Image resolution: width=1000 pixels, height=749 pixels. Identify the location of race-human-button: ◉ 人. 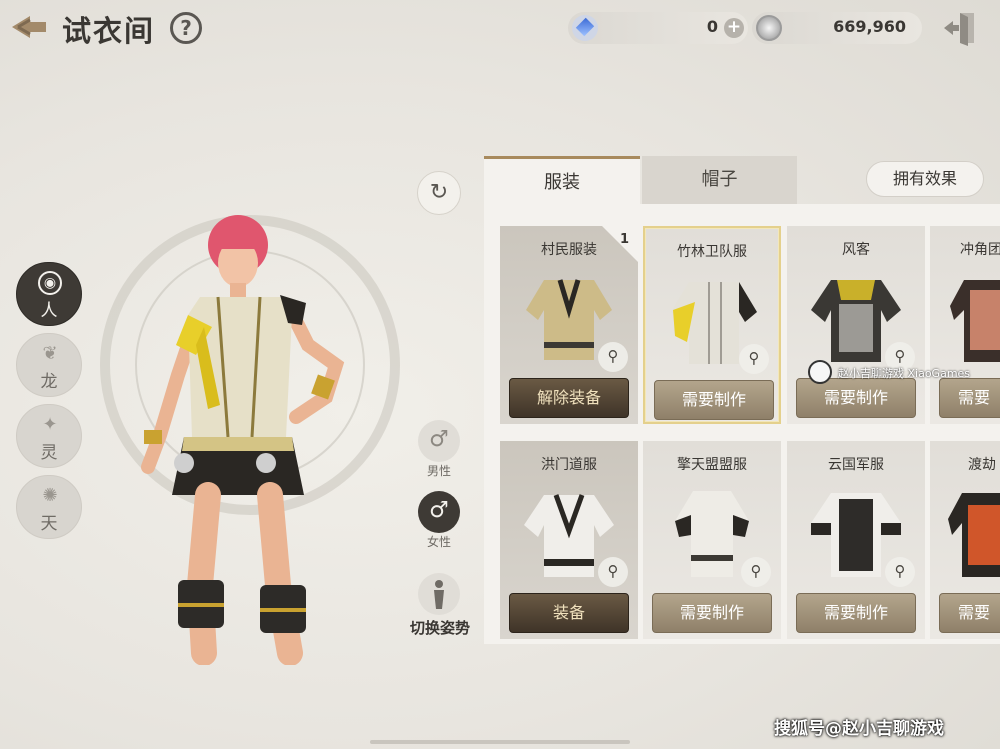
(49, 294).